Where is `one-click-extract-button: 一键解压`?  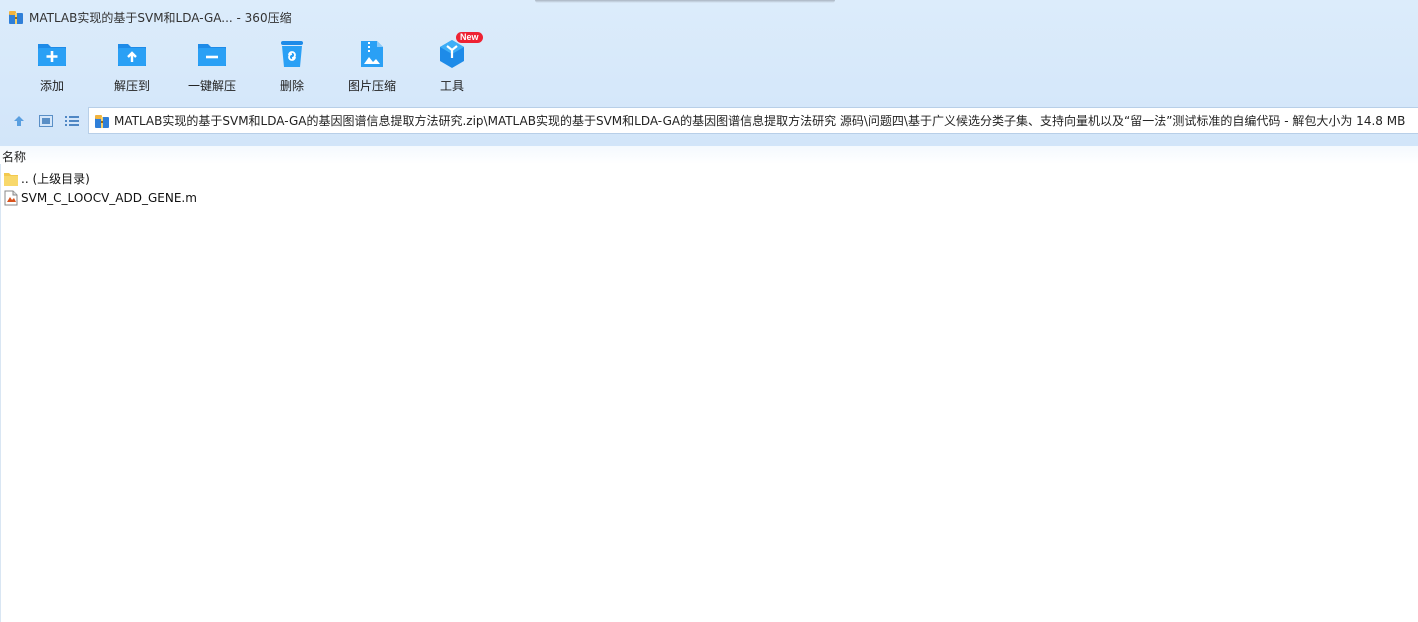 one-click-extract-button: 一键解压 is located at coordinates (212, 67).